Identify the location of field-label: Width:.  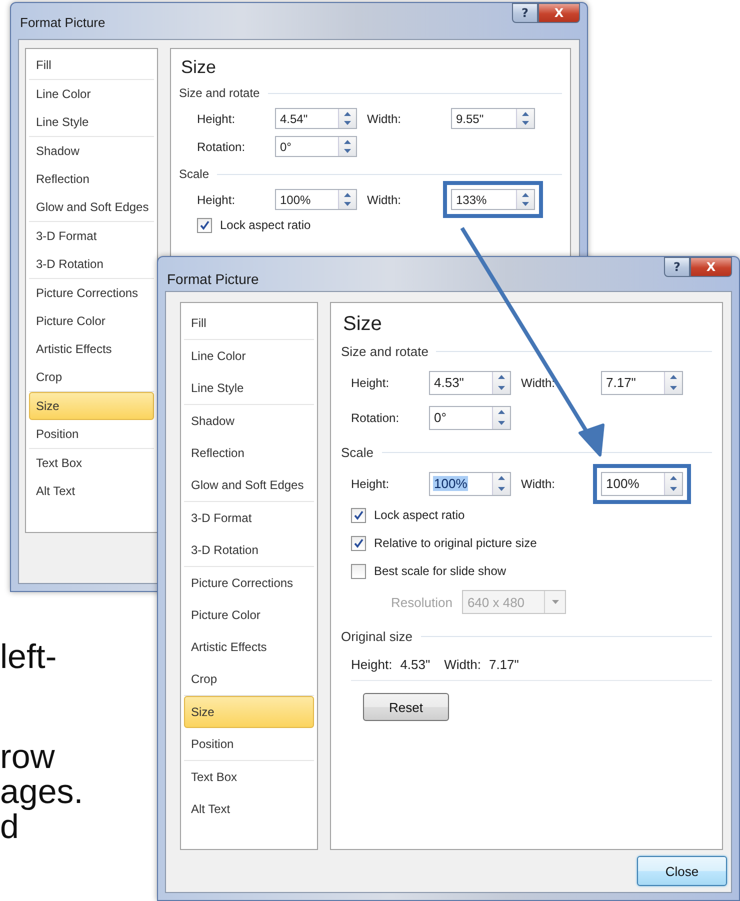
(384, 119).